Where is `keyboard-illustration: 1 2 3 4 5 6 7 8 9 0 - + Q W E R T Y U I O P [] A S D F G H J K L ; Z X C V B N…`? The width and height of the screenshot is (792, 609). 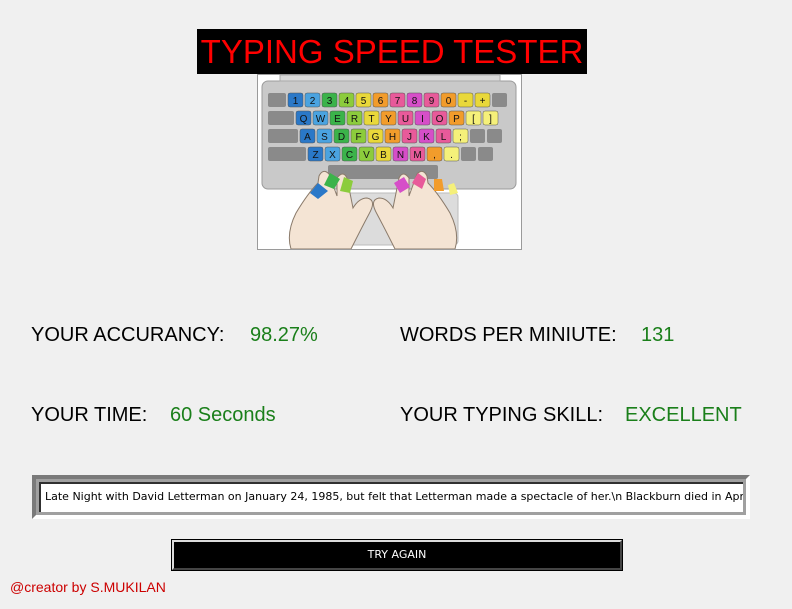
keyboard-illustration: 1 2 3 4 5 6 7 8 9 0 - + Q W E R T Y U I O P [] A S D F G H J K L ; Z X C V B N… is located at coordinates (389, 162).